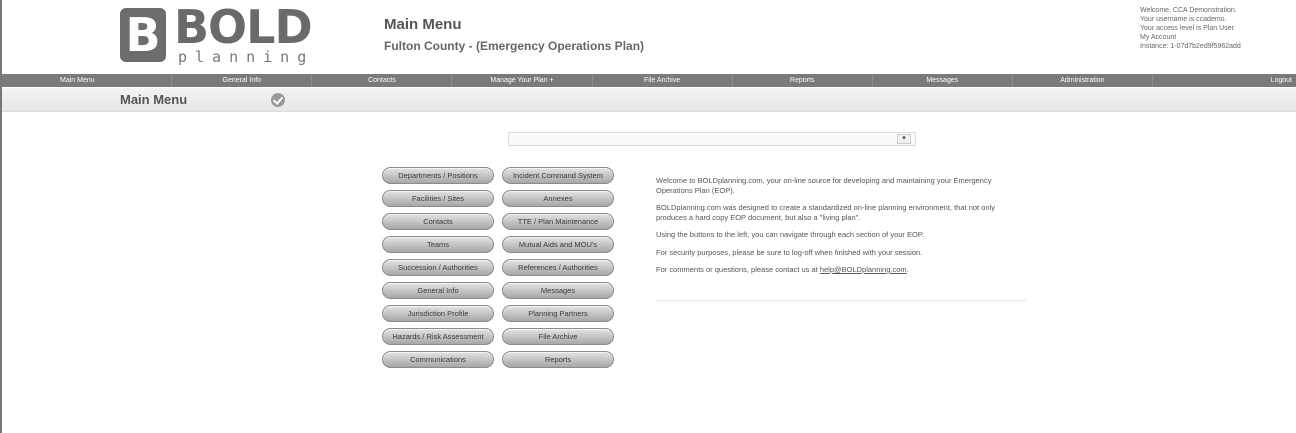 This screenshot has height=433, width=1296. Describe the element at coordinates (1183, 19) in the screenshot. I see `username-line: Your username is ccademo.` at that location.